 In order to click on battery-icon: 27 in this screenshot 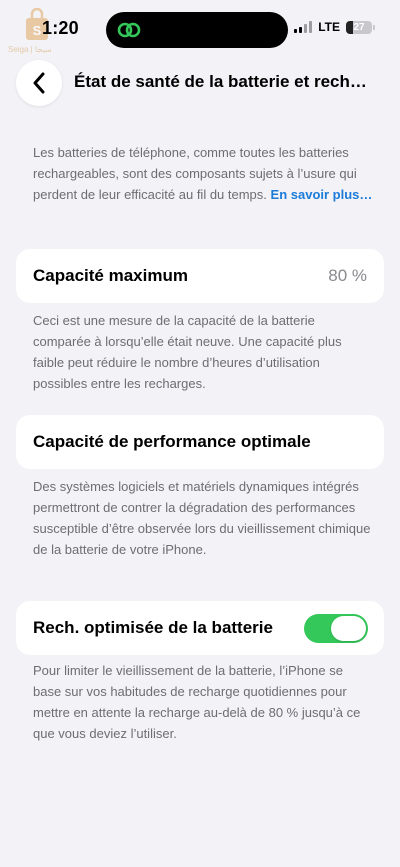, I will do `click(360, 27)`.